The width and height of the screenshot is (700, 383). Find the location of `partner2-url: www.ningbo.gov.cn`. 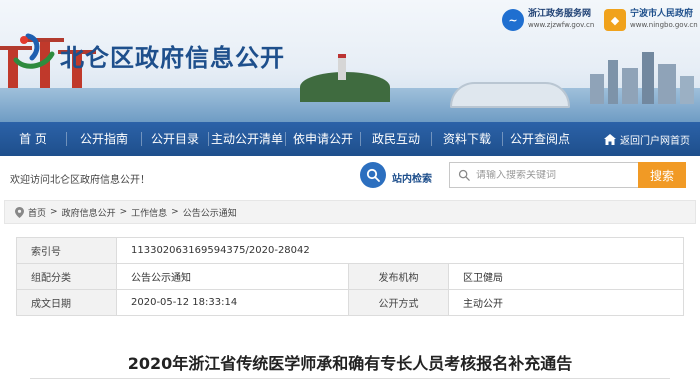

partner2-url: www.ningbo.gov.cn is located at coordinates (664, 25).